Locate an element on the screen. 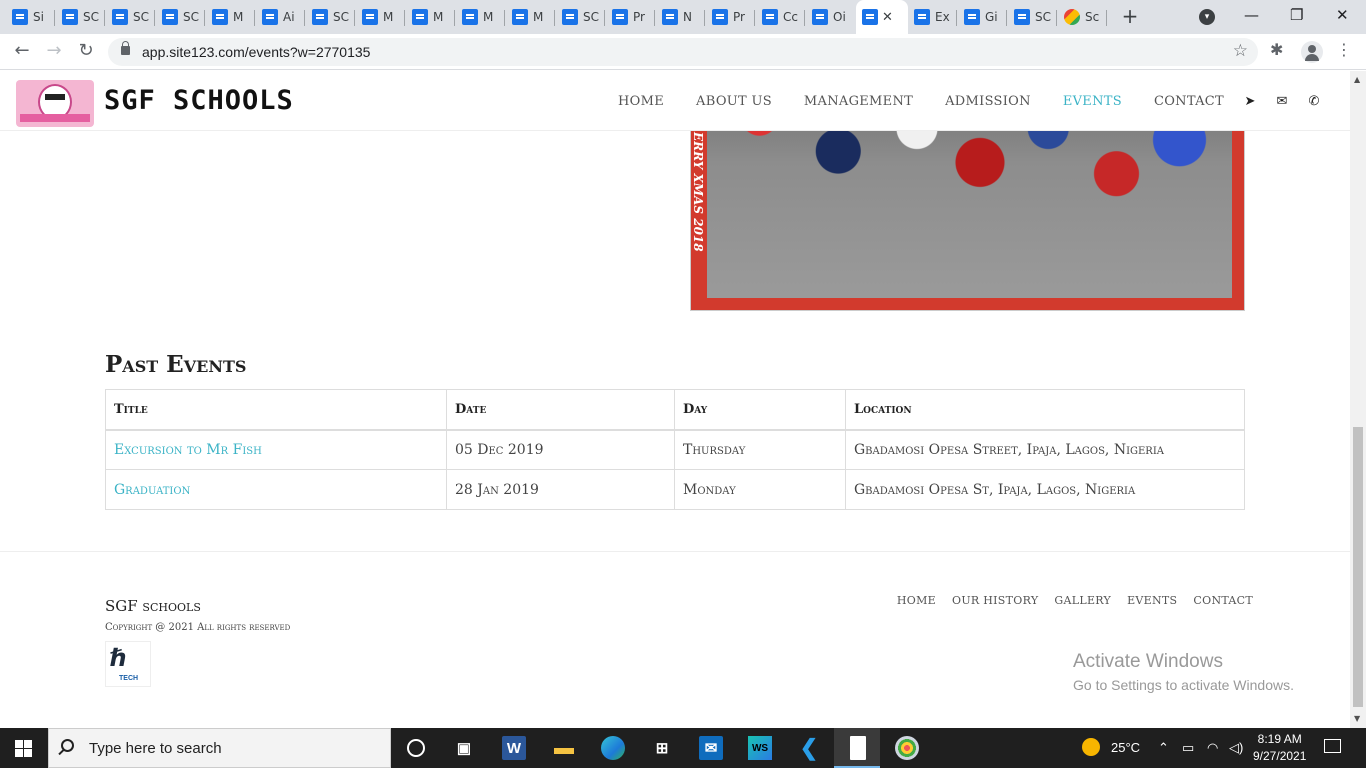 This screenshot has height=768, width=1366. nav-management: MANAGEMENT is located at coordinates (858, 101).